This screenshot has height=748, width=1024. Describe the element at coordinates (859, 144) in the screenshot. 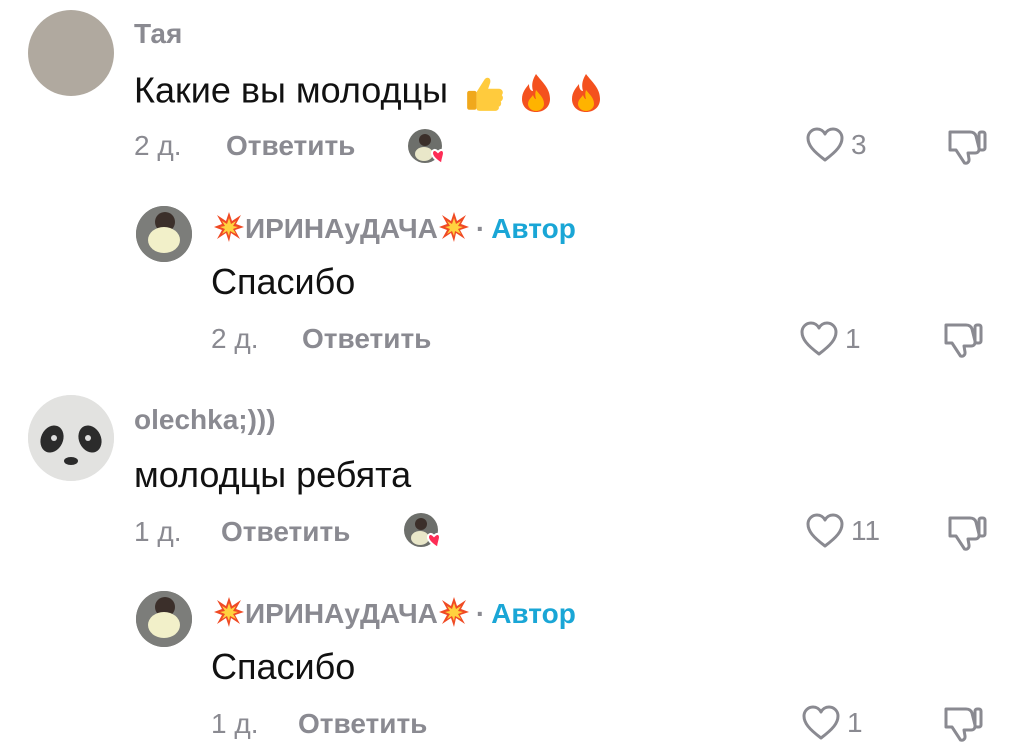

I see `like-count: 3` at that location.